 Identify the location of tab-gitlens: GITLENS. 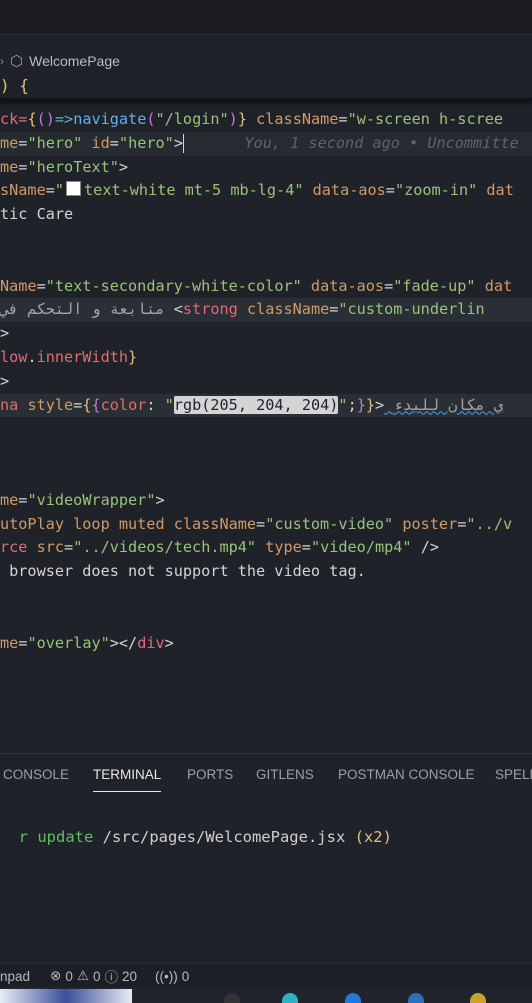
(285, 774).